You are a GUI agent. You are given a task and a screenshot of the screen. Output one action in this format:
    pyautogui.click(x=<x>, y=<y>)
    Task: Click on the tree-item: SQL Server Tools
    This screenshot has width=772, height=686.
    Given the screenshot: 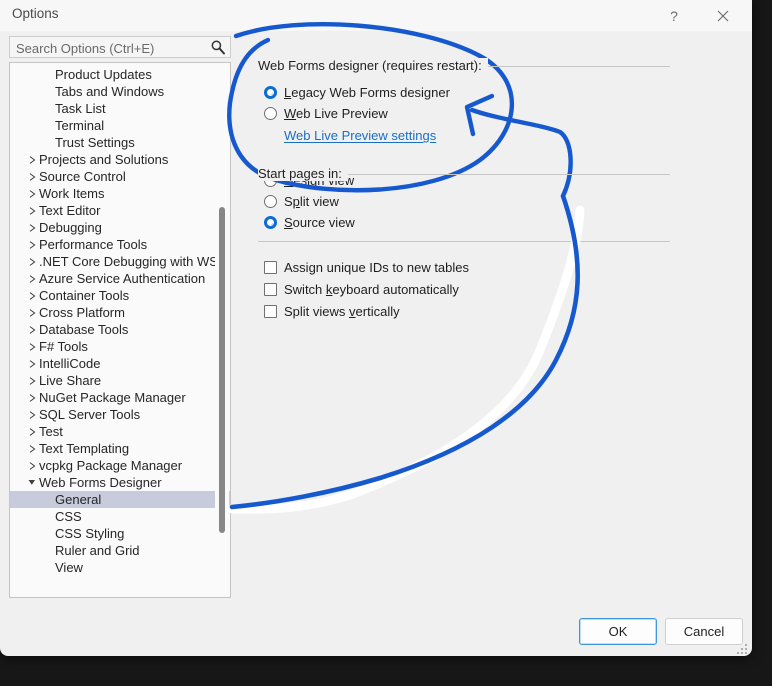 What is the action you would take?
    pyautogui.click(x=120, y=414)
    